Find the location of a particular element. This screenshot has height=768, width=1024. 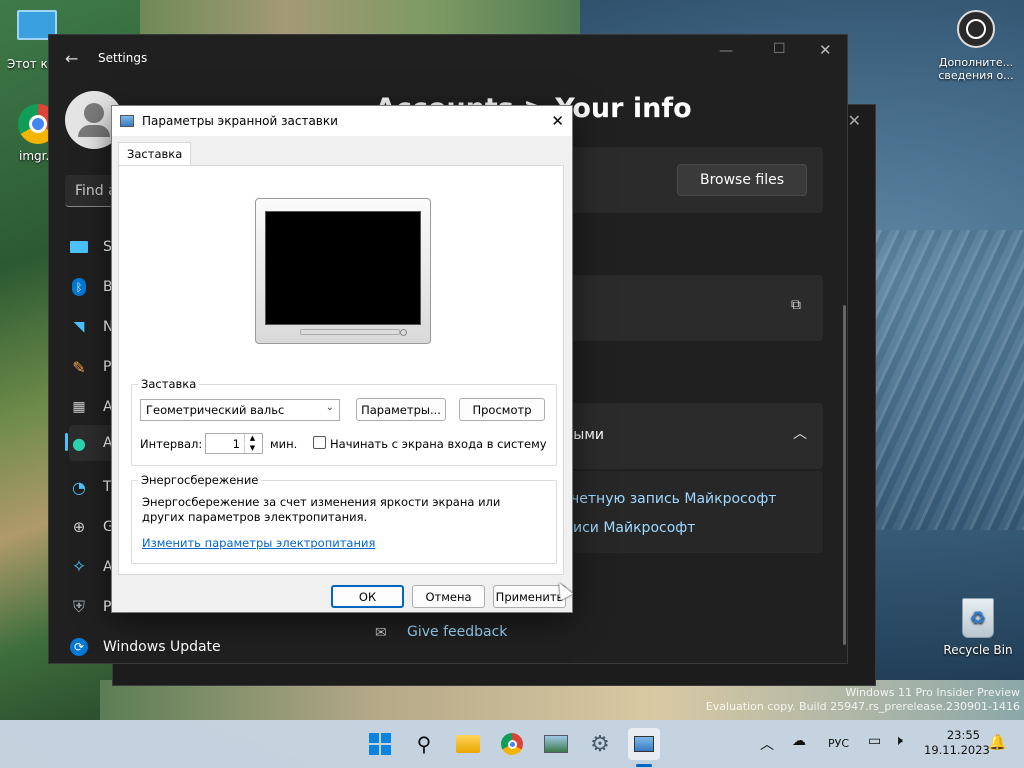

feedback-icon: ✉ is located at coordinates (381, 633).